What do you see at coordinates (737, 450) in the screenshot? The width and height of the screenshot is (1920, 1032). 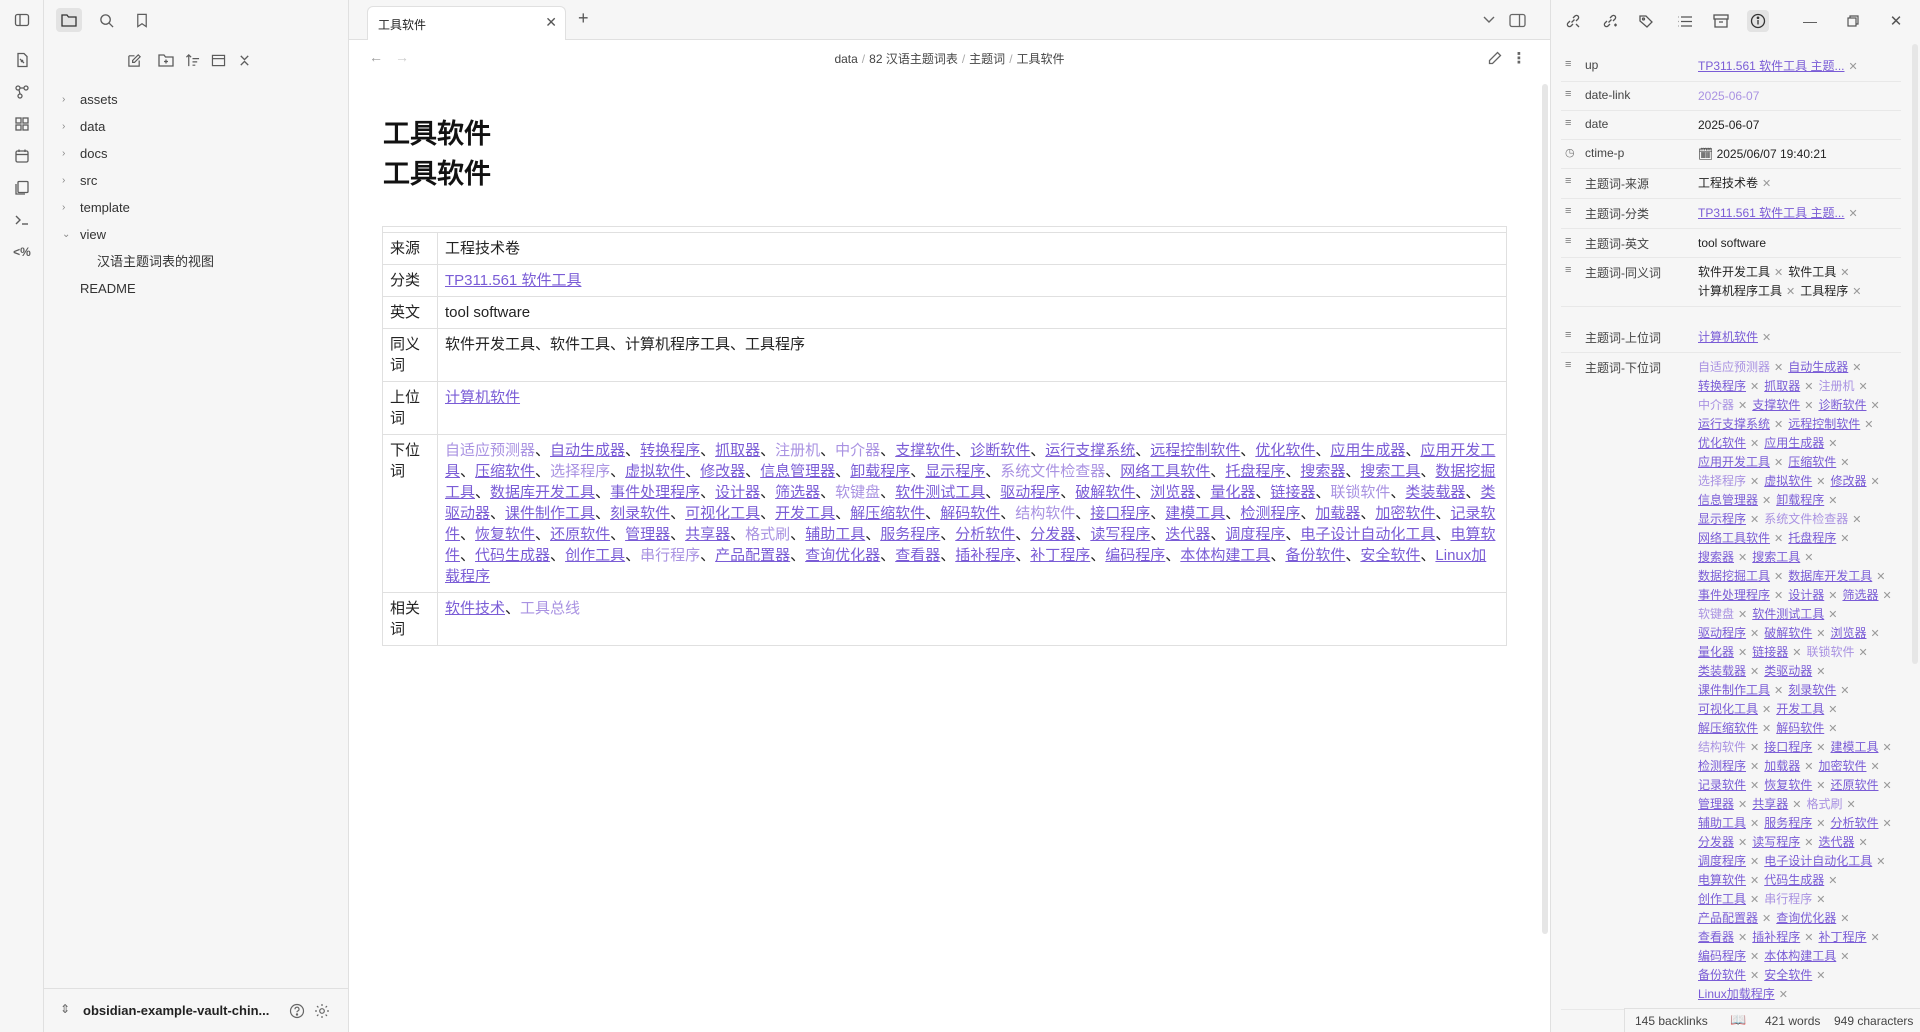 I see `narrower-term-link: 抓取器` at bounding box center [737, 450].